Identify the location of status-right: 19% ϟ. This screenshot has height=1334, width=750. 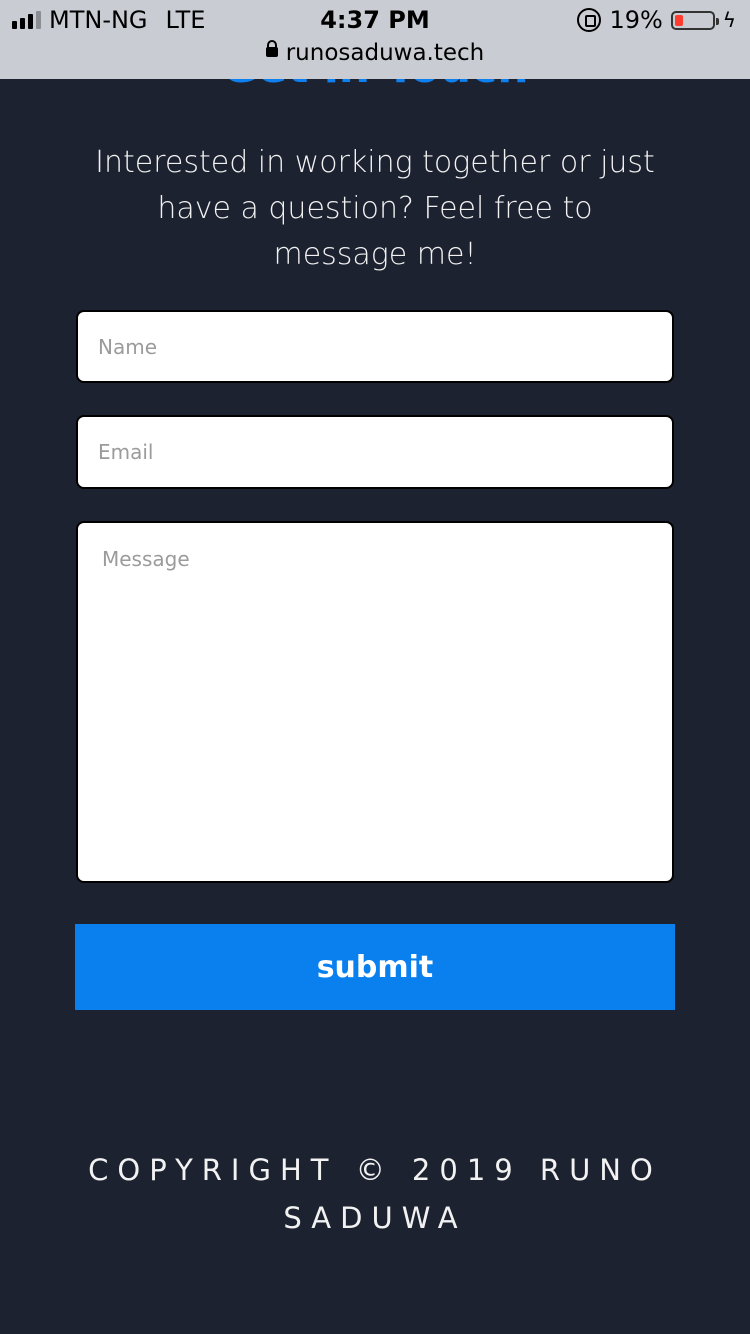
(656, 20).